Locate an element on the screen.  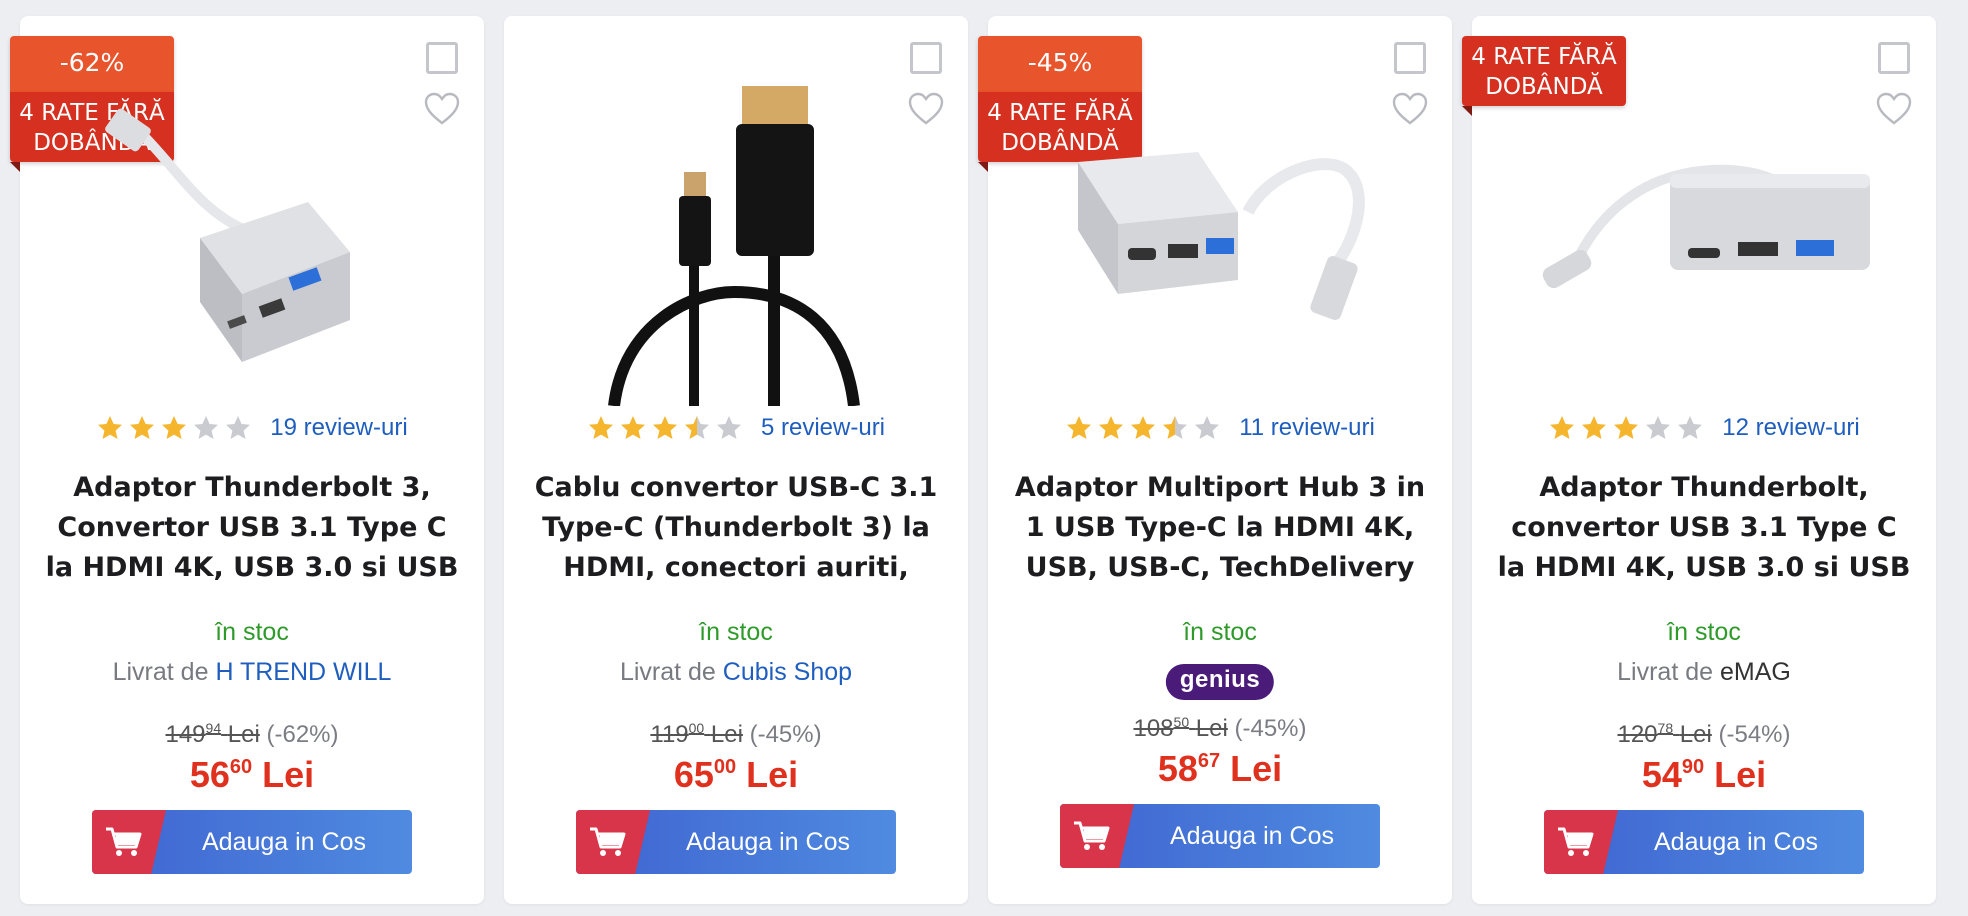
old-price-discount: (-54%) is located at coordinates (1754, 734).